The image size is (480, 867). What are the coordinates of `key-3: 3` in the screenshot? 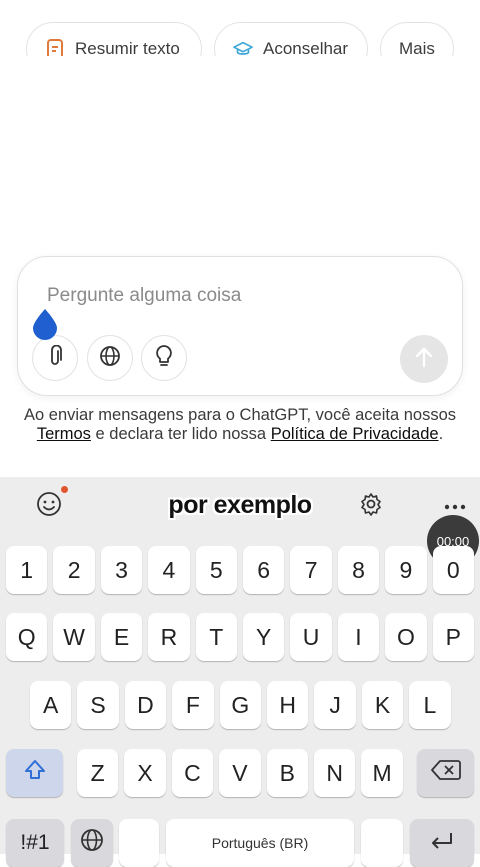 It's located at (121, 570).